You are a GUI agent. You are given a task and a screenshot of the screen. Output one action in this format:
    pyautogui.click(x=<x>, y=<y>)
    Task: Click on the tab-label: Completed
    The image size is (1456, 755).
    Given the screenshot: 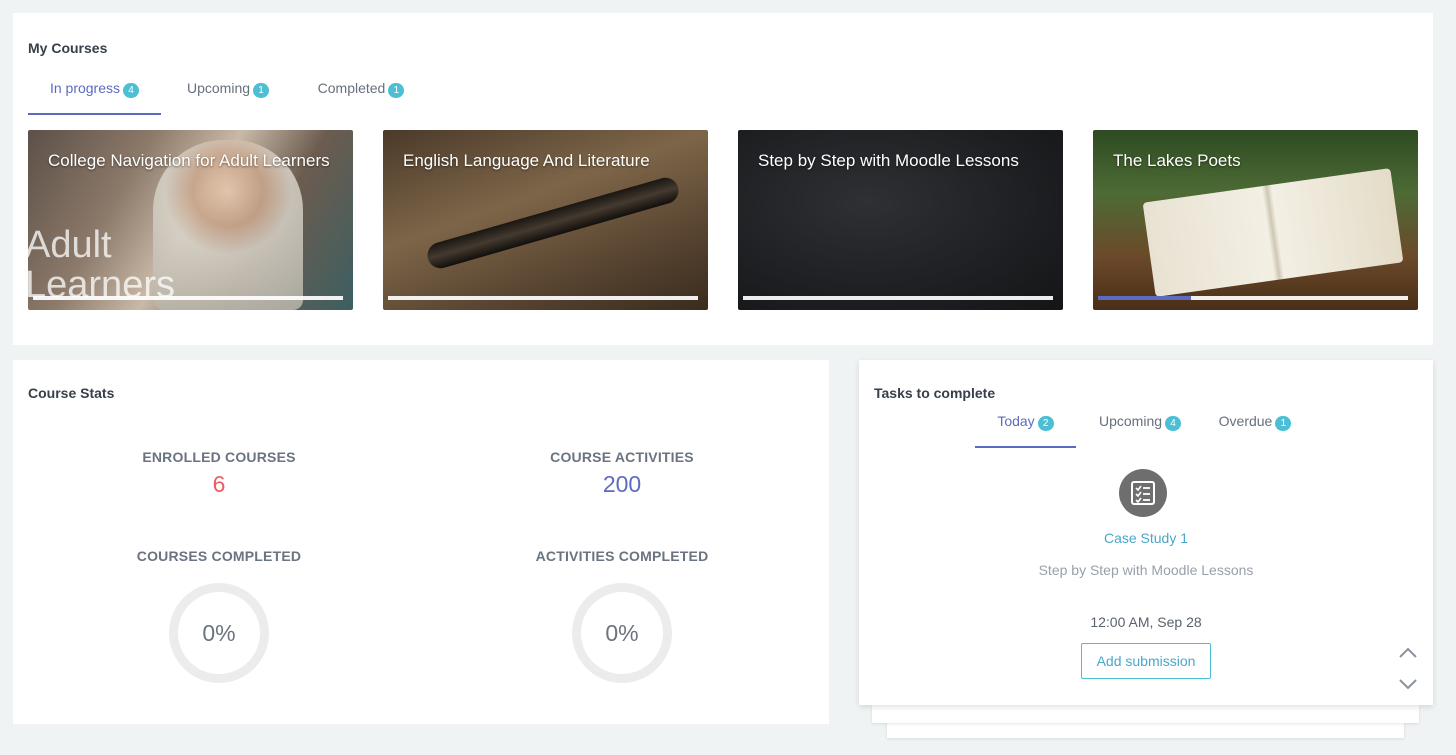 What is the action you would take?
    pyautogui.click(x=351, y=88)
    